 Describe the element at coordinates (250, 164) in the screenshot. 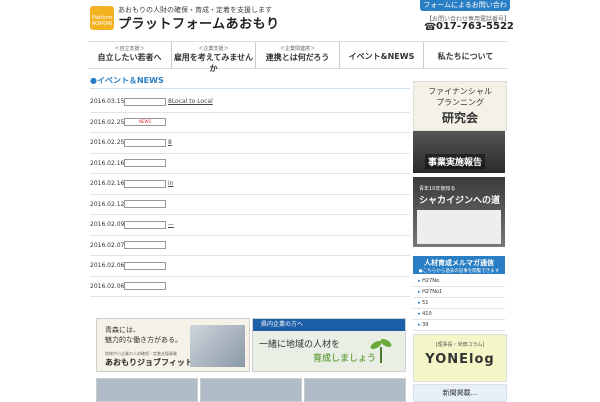

I see `news-item: 2016.02.16` at that location.